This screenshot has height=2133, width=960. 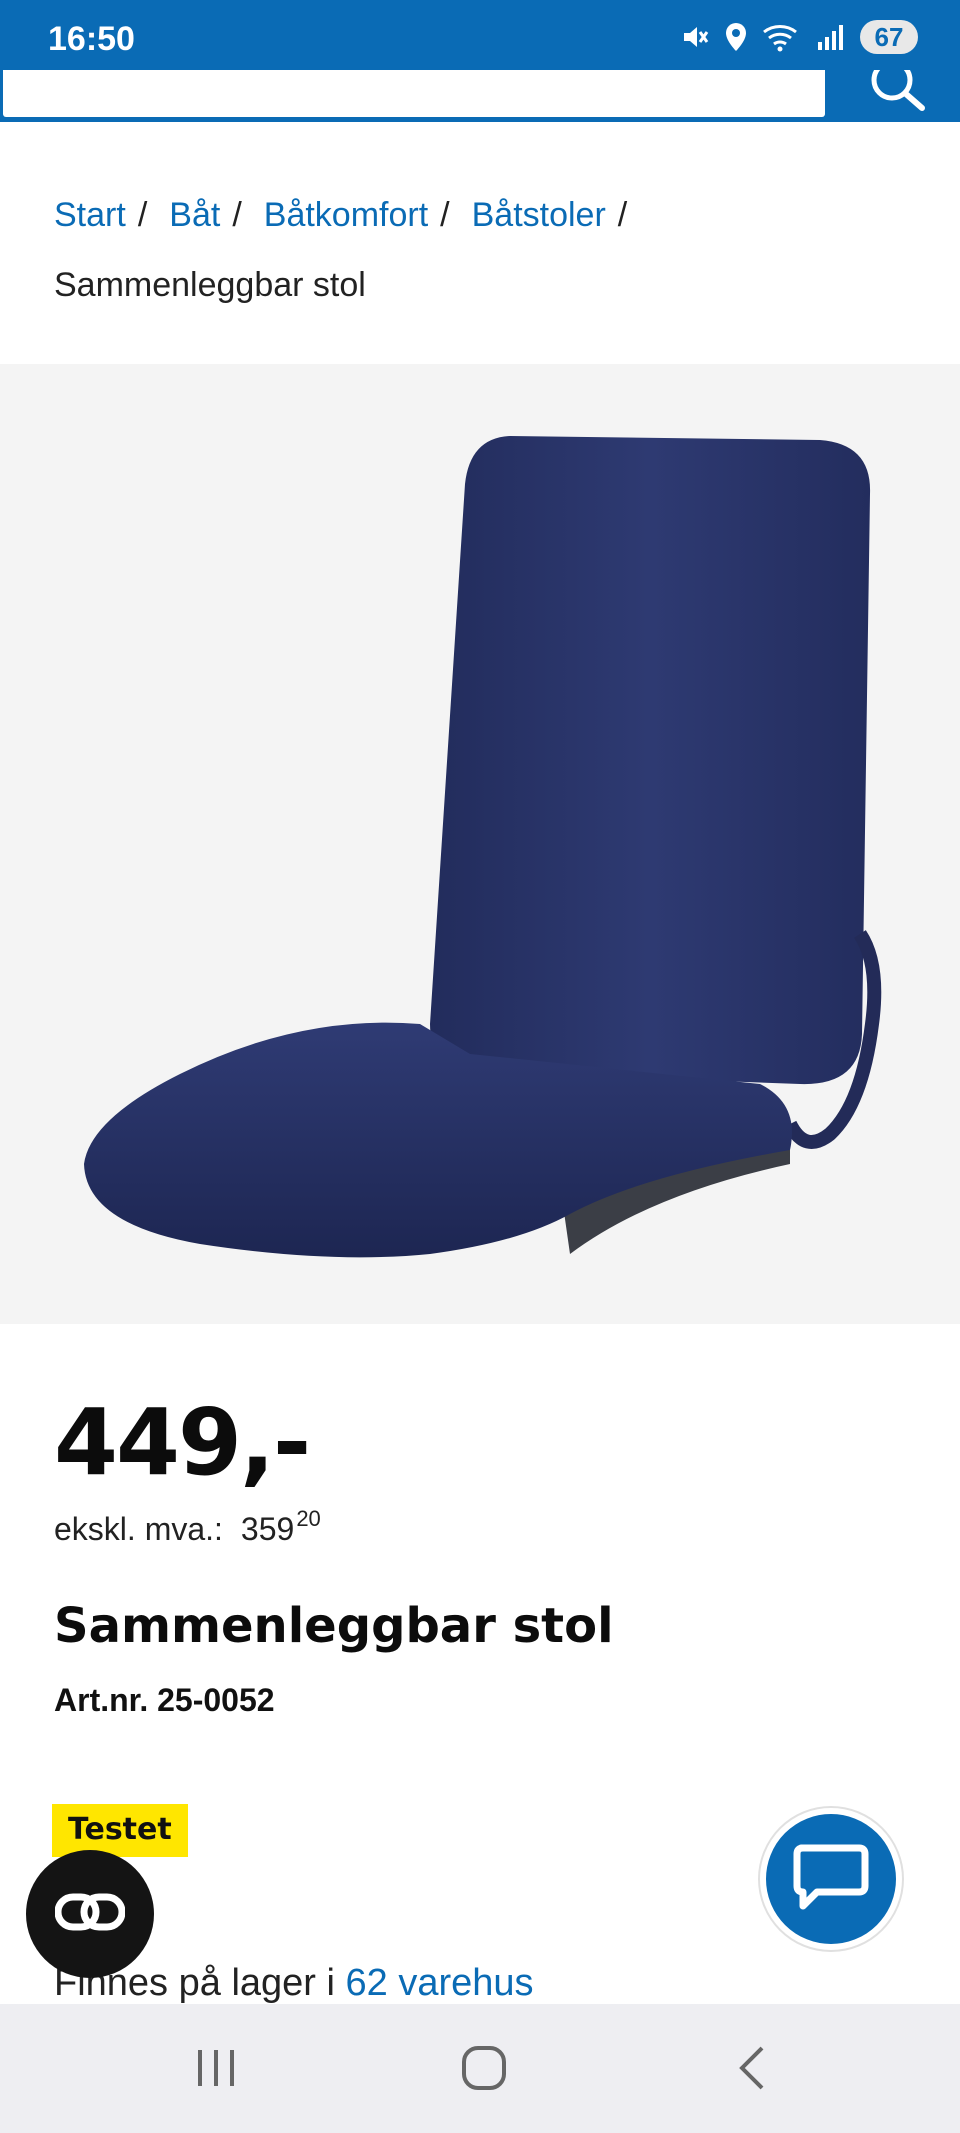 I want to click on recents-button, so click(x=216, y=2070).